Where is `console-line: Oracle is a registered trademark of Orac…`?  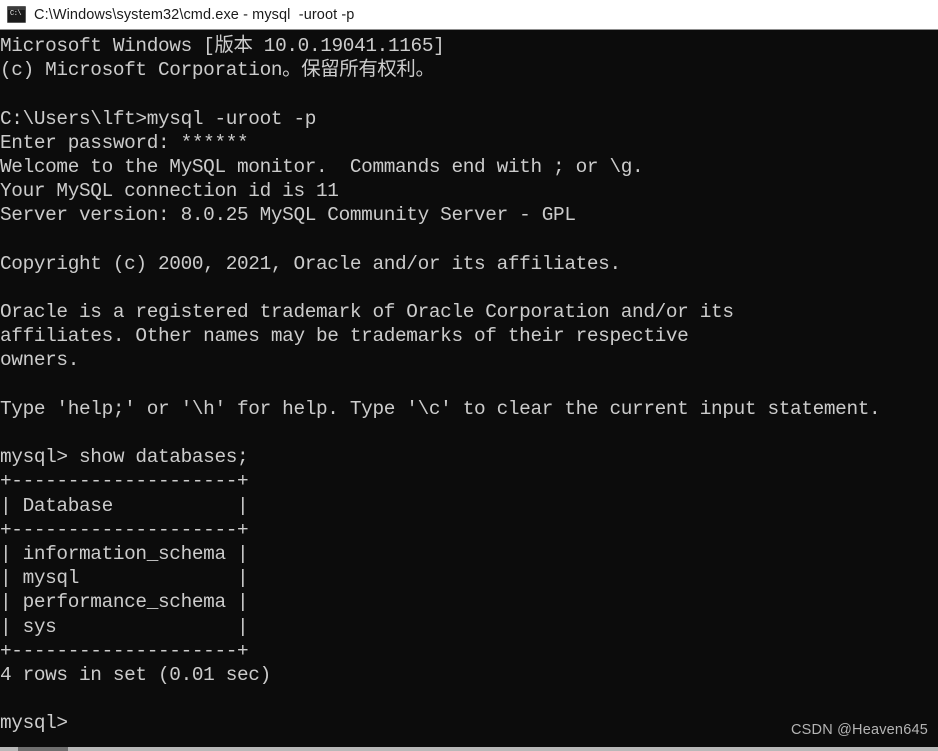
console-line: Oracle is a registered trademark of Orac… is located at coordinates (367, 312).